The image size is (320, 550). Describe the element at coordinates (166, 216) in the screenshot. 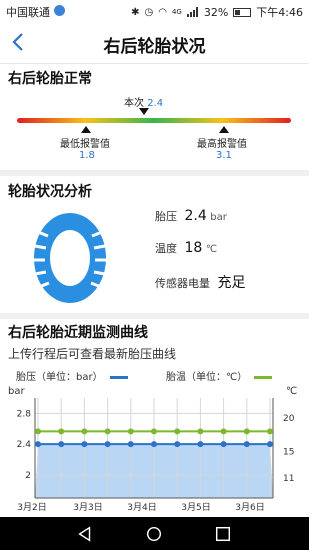

I see `pressure-label: 胎压` at that location.